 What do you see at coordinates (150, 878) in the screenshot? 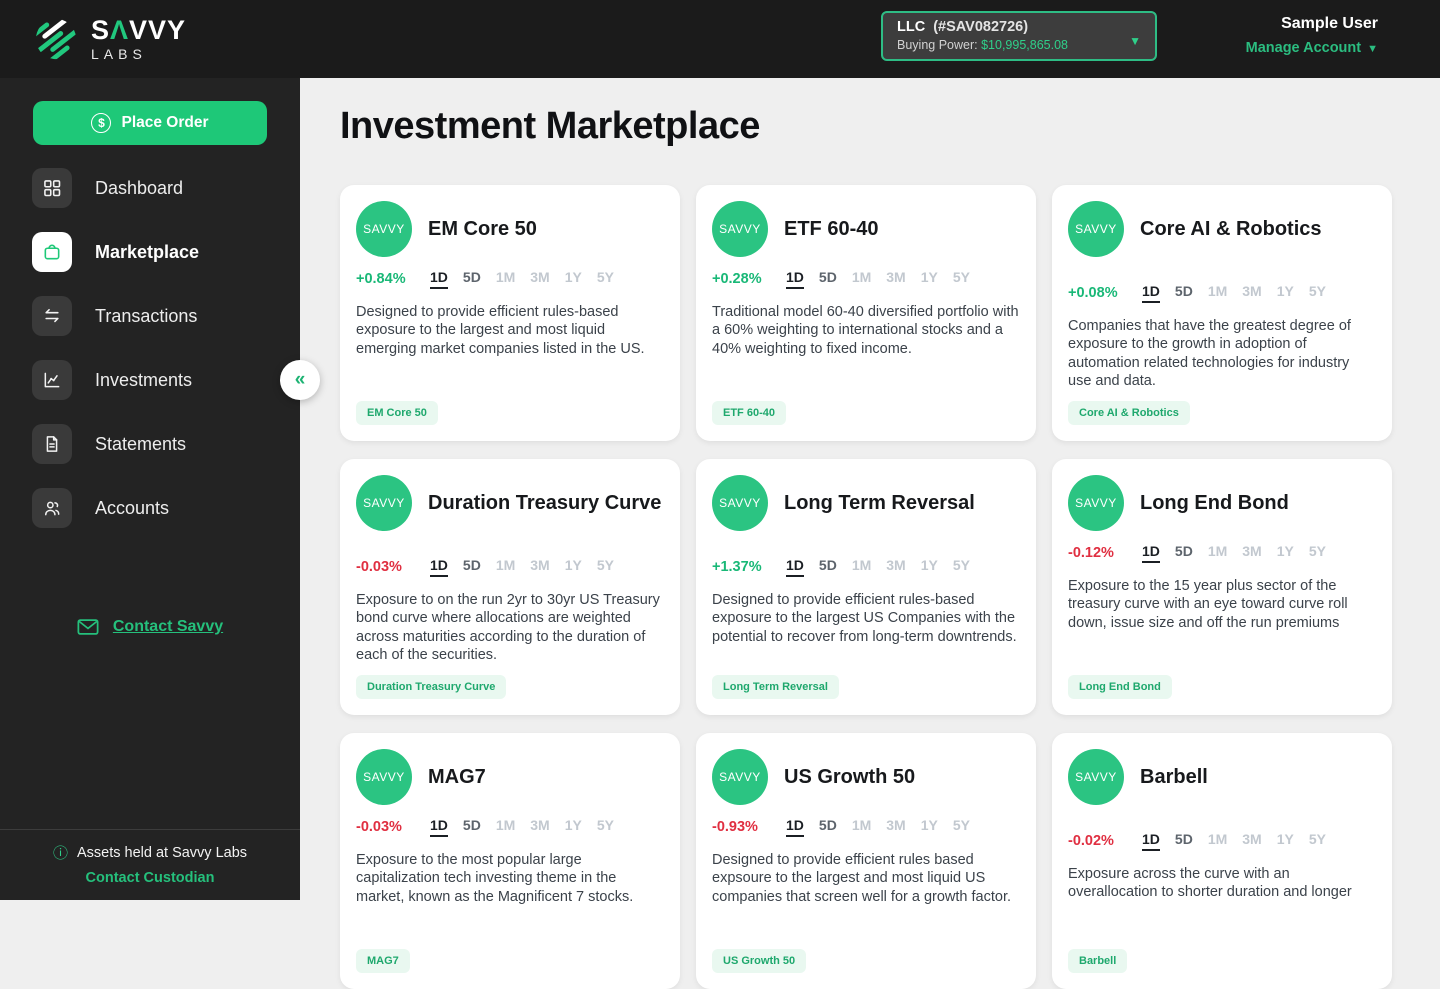
I see `contact-custodian-link: Contact Custodian` at bounding box center [150, 878].